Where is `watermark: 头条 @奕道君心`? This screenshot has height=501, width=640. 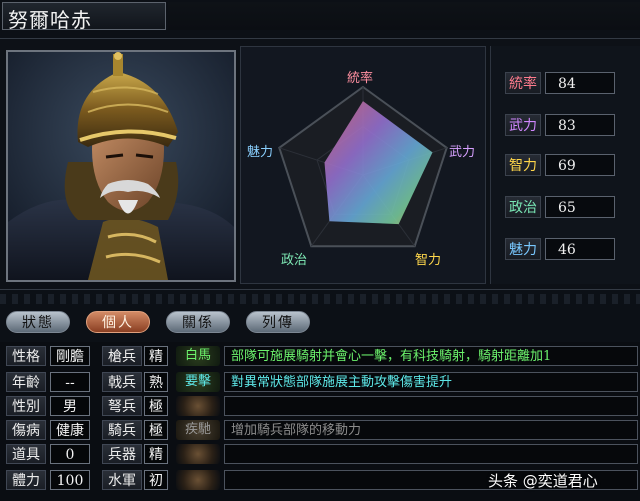 watermark: 头条 @奕道君心 is located at coordinates (543, 481).